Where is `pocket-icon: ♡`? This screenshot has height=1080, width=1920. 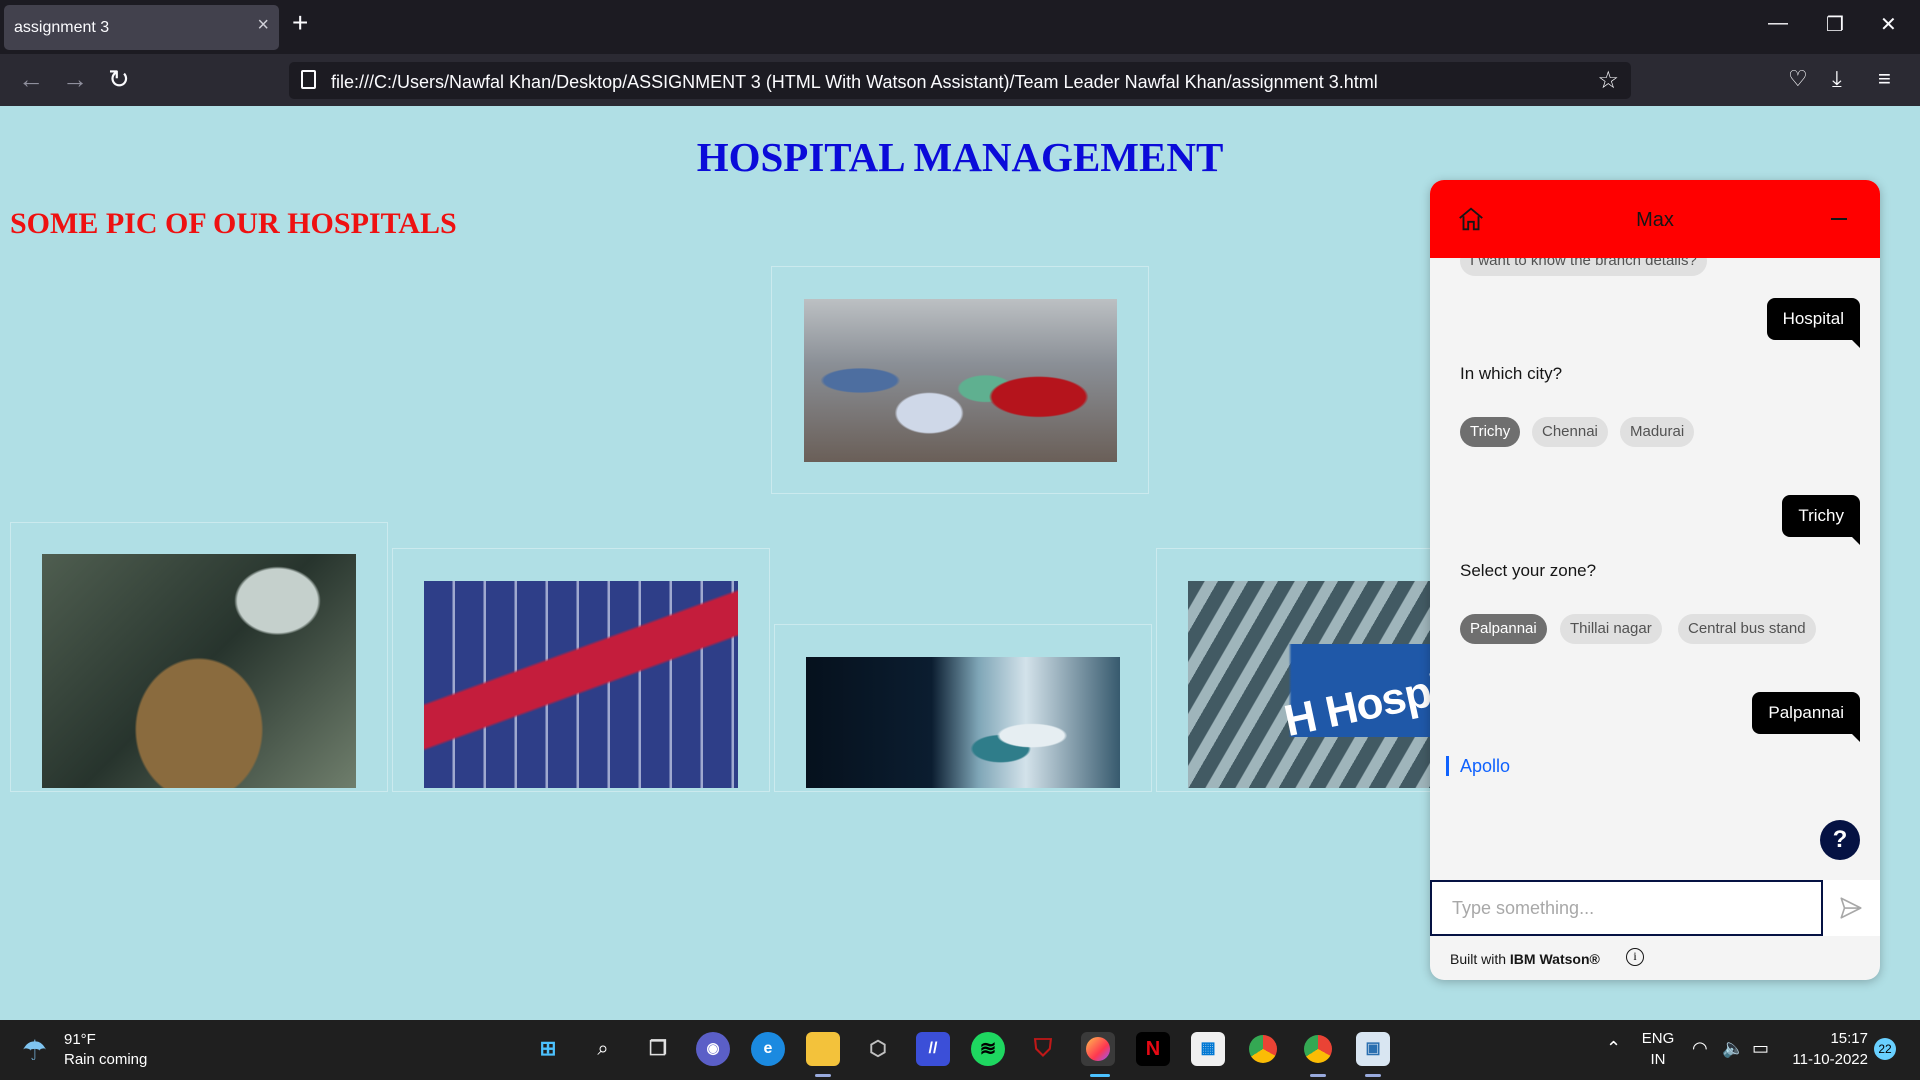 pocket-icon: ♡ is located at coordinates (1798, 79).